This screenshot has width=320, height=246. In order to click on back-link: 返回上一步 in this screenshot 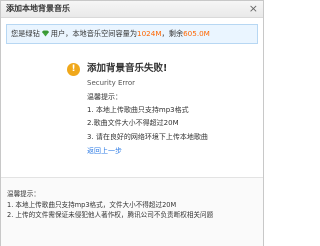, I will do `click(104, 151)`.